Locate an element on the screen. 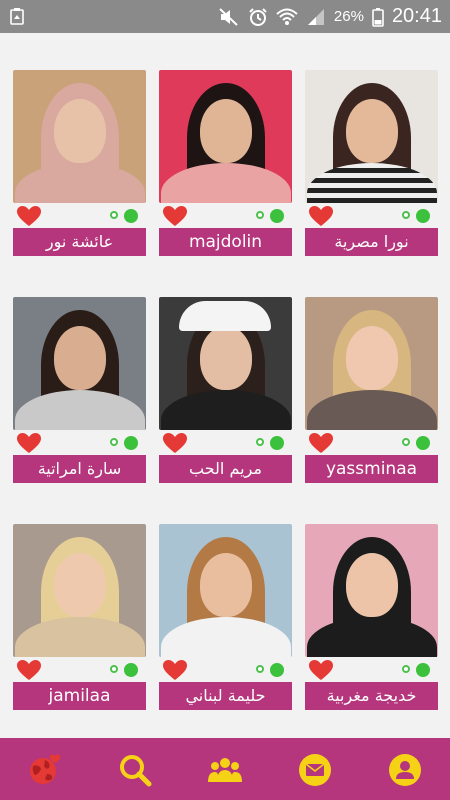 The width and height of the screenshot is (450, 800). profile-card: نورا مصرية is located at coordinates (371, 165).